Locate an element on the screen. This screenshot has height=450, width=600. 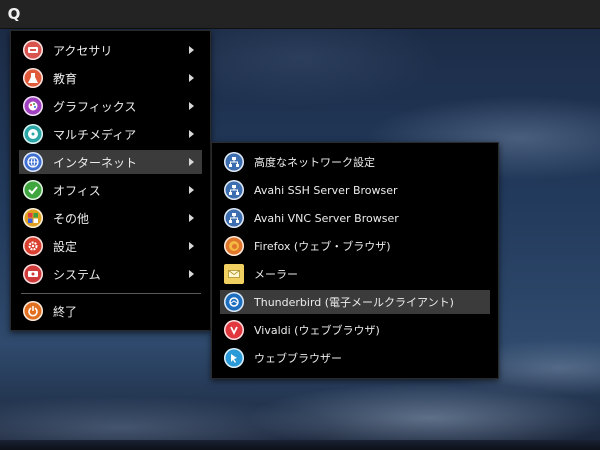
menu-item-label: オフィス is located at coordinates (77, 190).